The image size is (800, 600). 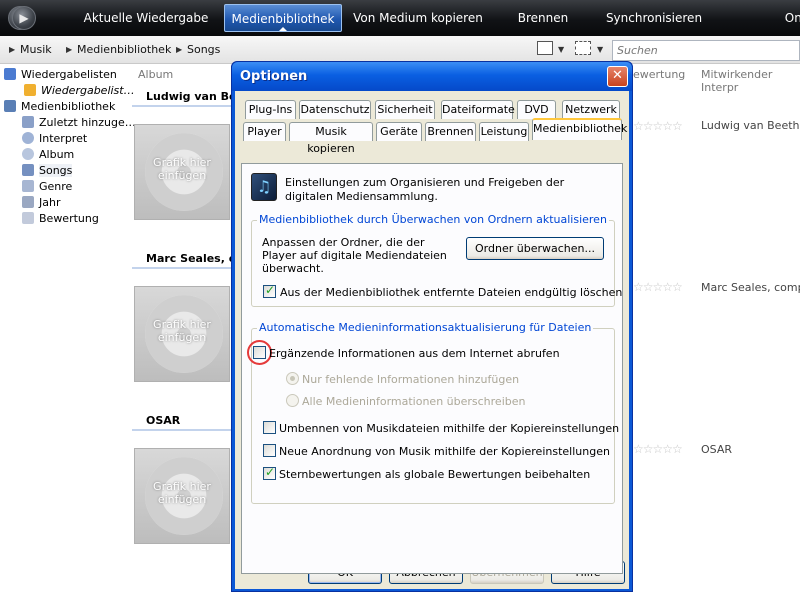 I want to click on tab-devices: Geräte, so click(x=399, y=131).